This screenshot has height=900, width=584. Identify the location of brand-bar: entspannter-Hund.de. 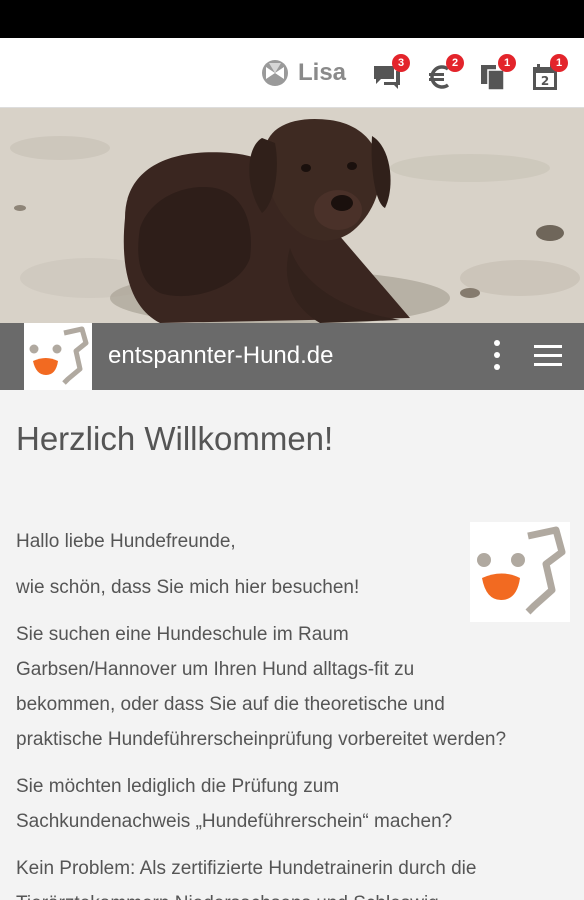
(292, 356).